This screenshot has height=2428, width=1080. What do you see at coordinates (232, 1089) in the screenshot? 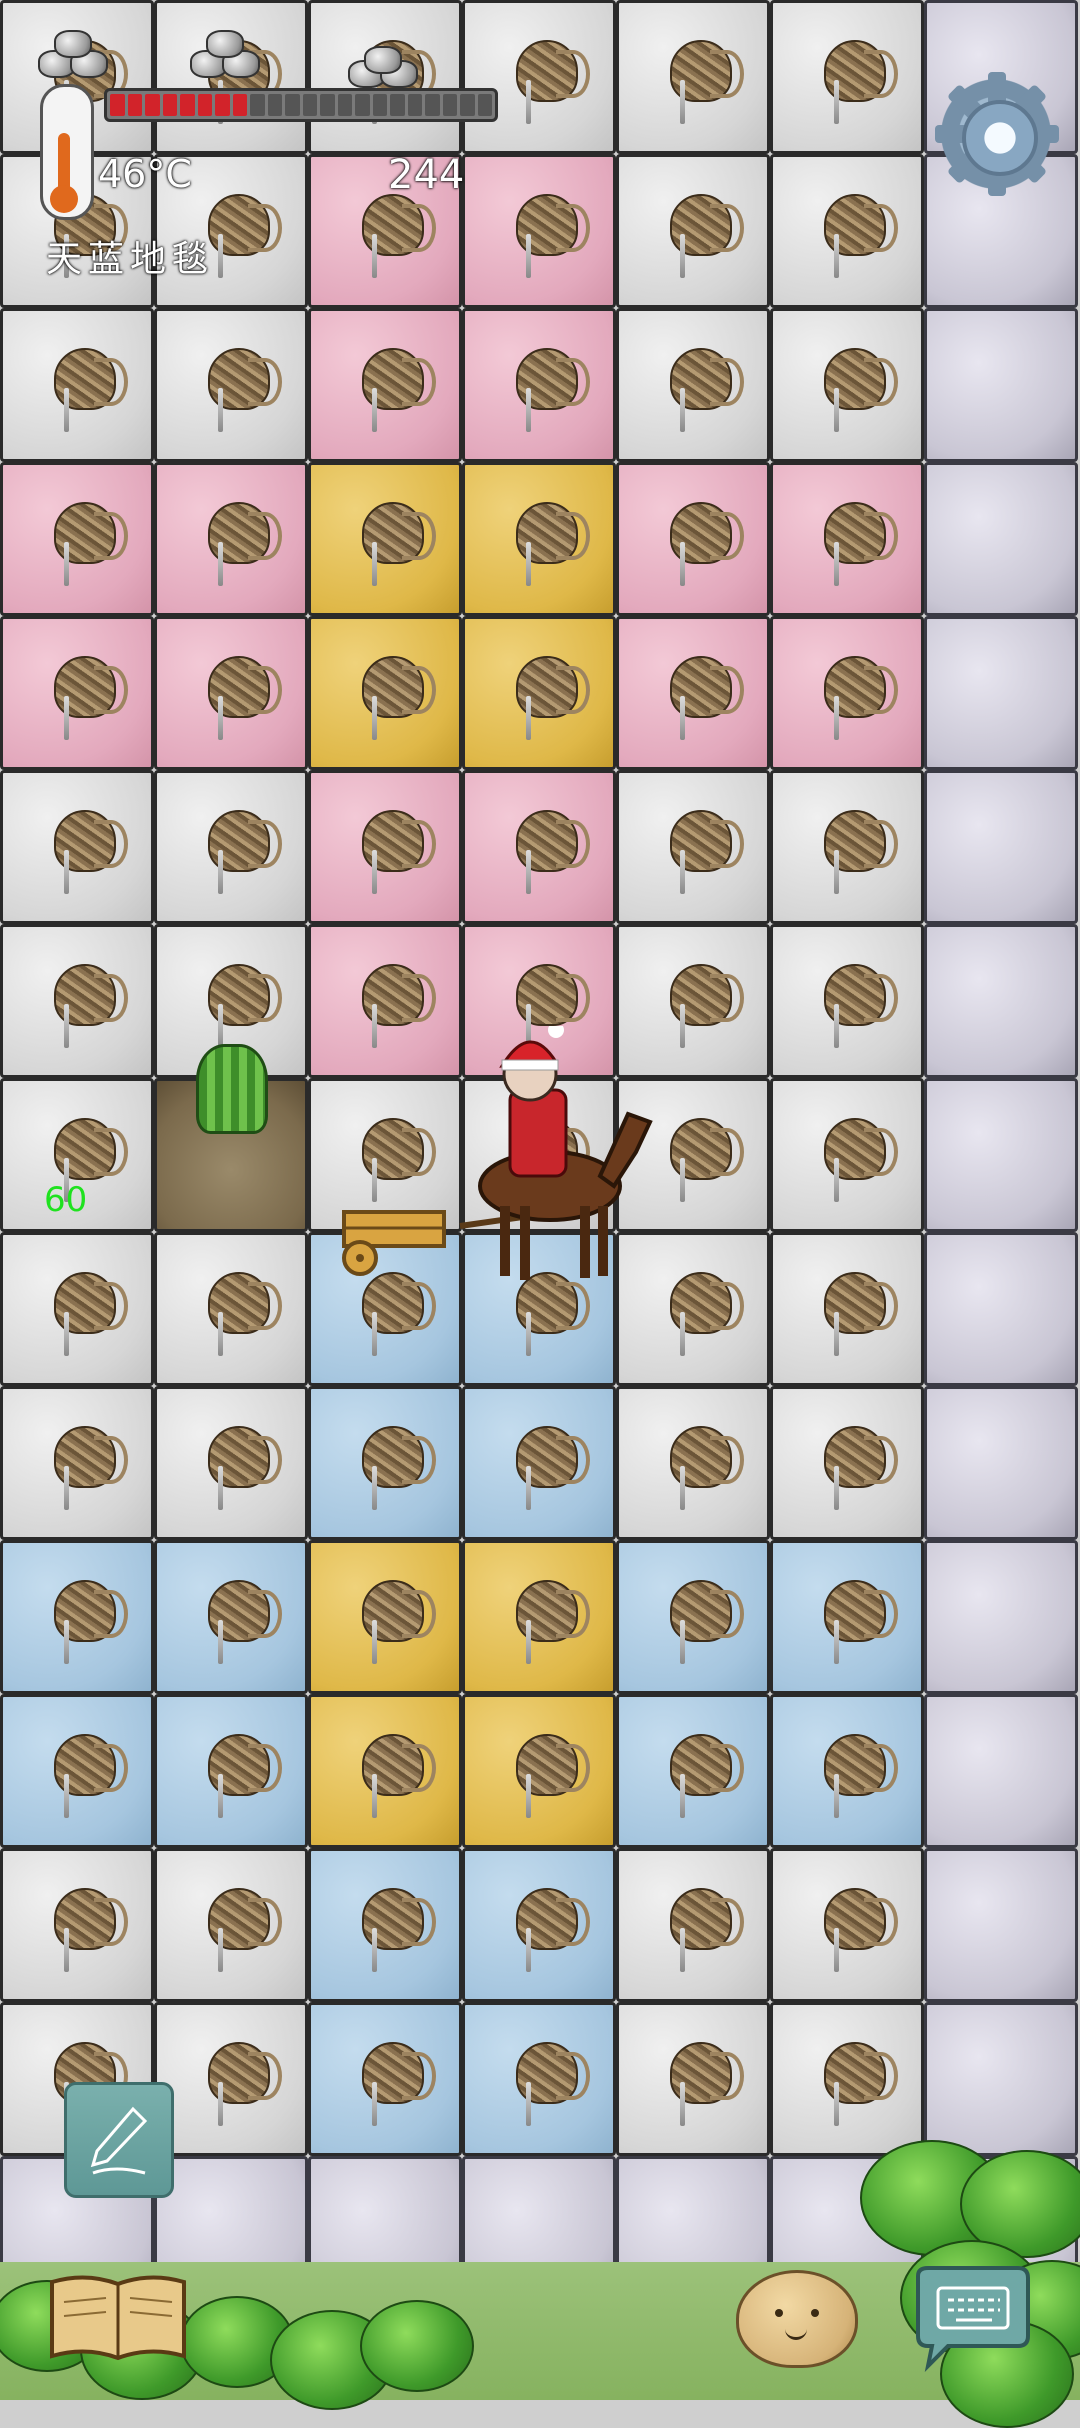
I see `cactus` at bounding box center [232, 1089].